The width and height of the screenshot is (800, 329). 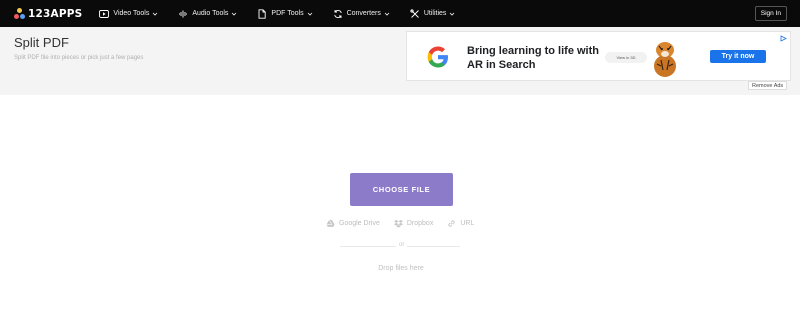 What do you see at coordinates (420, 223) in the screenshot?
I see `source-label: Dropbox` at bounding box center [420, 223].